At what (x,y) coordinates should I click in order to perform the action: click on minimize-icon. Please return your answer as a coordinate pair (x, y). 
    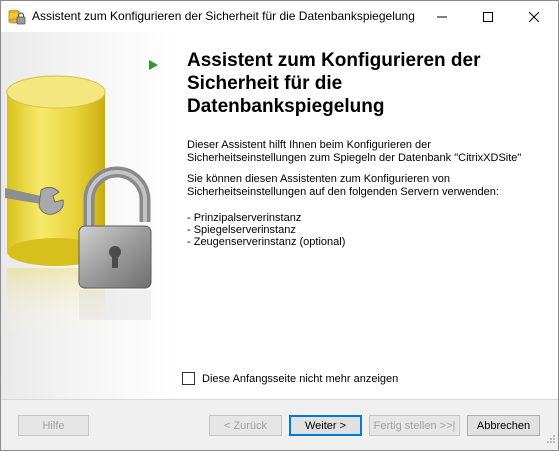
    Looking at the image, I should click on (442, 16).